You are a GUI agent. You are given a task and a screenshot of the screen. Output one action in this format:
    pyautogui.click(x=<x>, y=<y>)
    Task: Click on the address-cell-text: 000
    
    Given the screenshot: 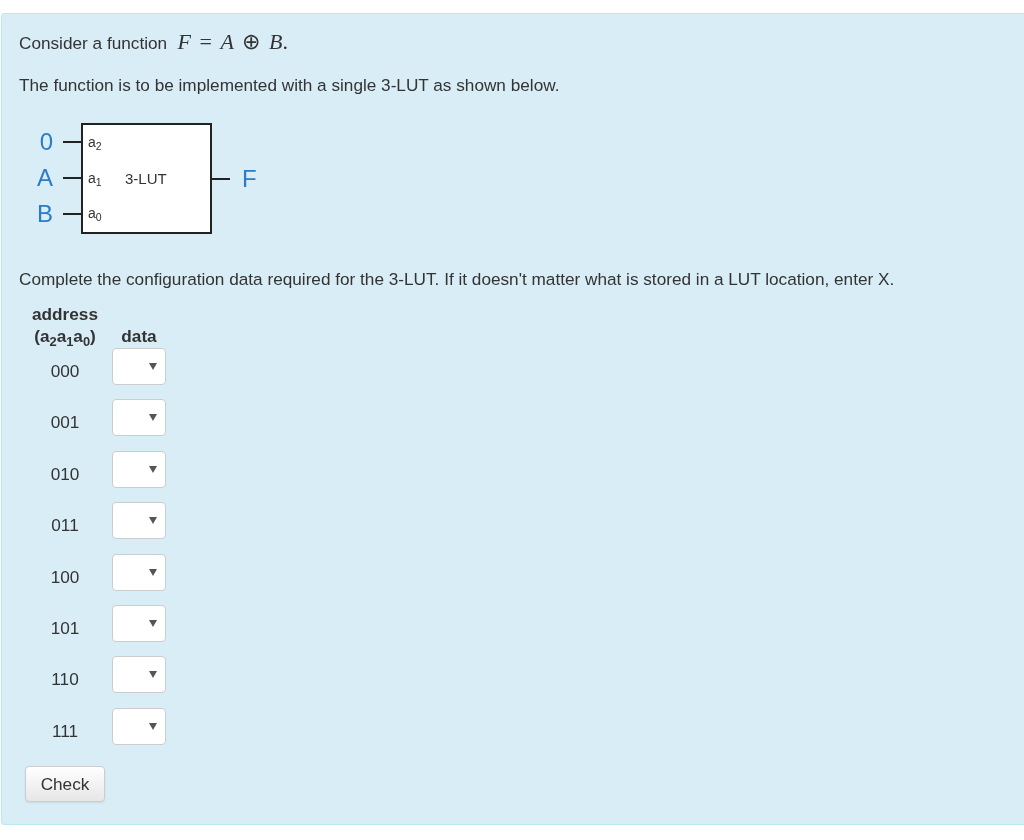 What is the action you would take?
    pyautogui.click(x=65, y=371)
    